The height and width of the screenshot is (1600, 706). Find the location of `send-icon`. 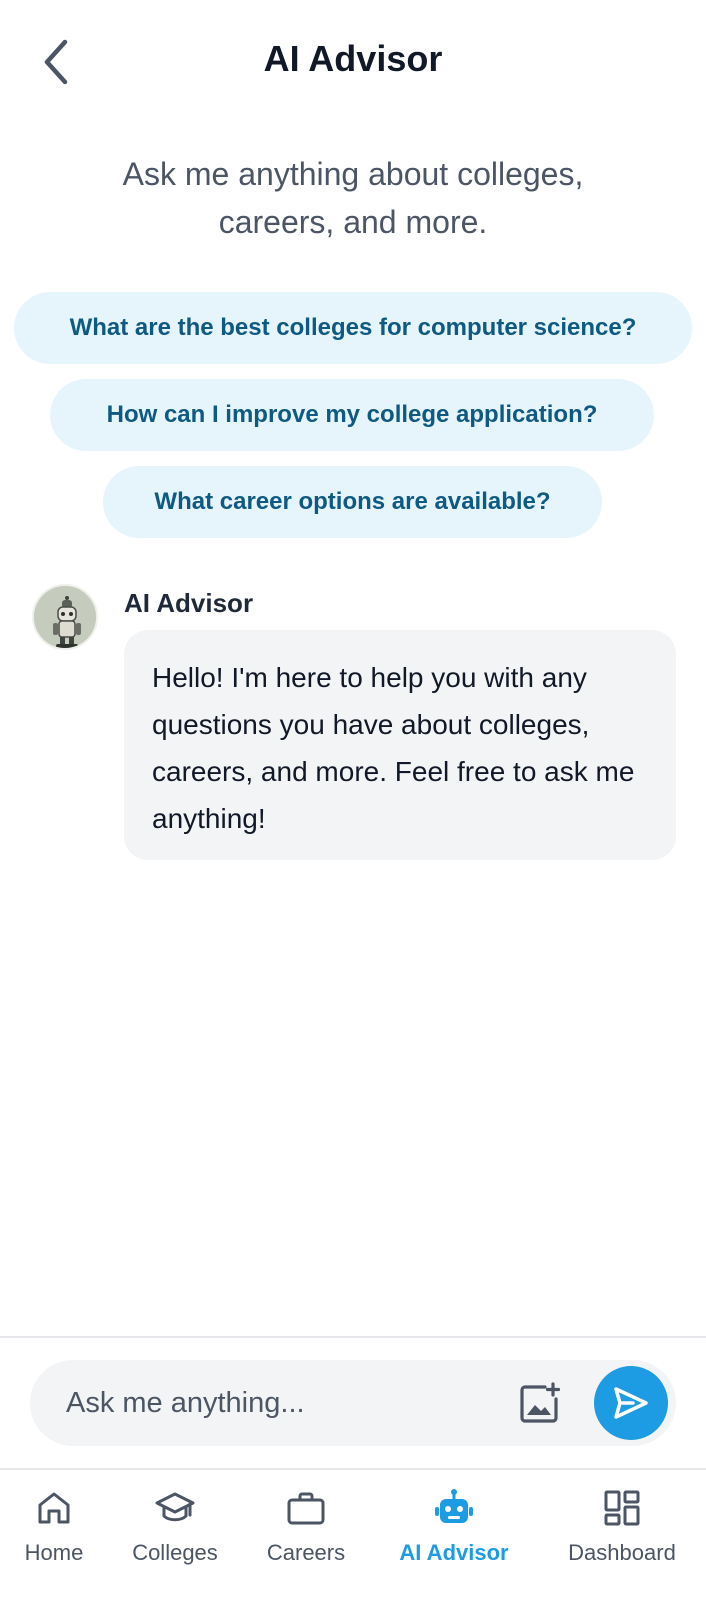

send-icon is located at coordinates (631, 1403).